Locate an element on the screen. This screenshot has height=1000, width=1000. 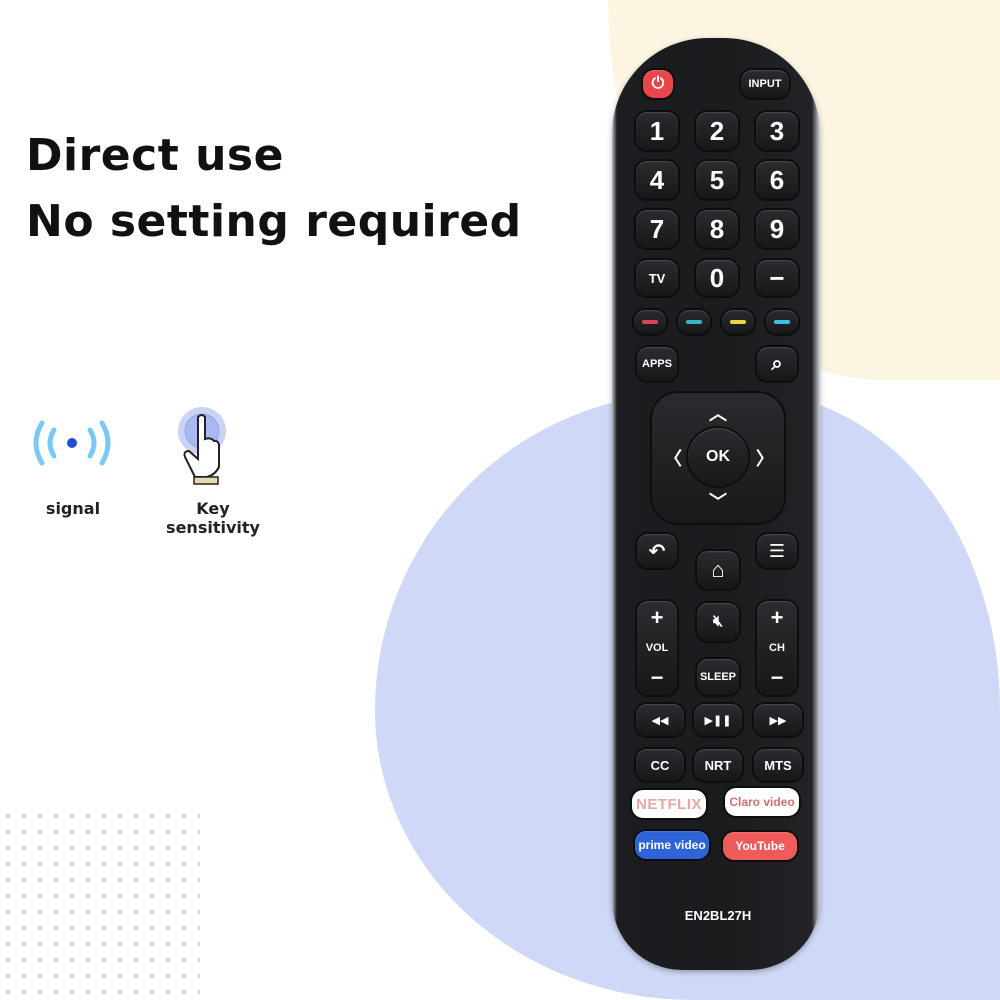
signal-icon is located at coordinates (72, 443).